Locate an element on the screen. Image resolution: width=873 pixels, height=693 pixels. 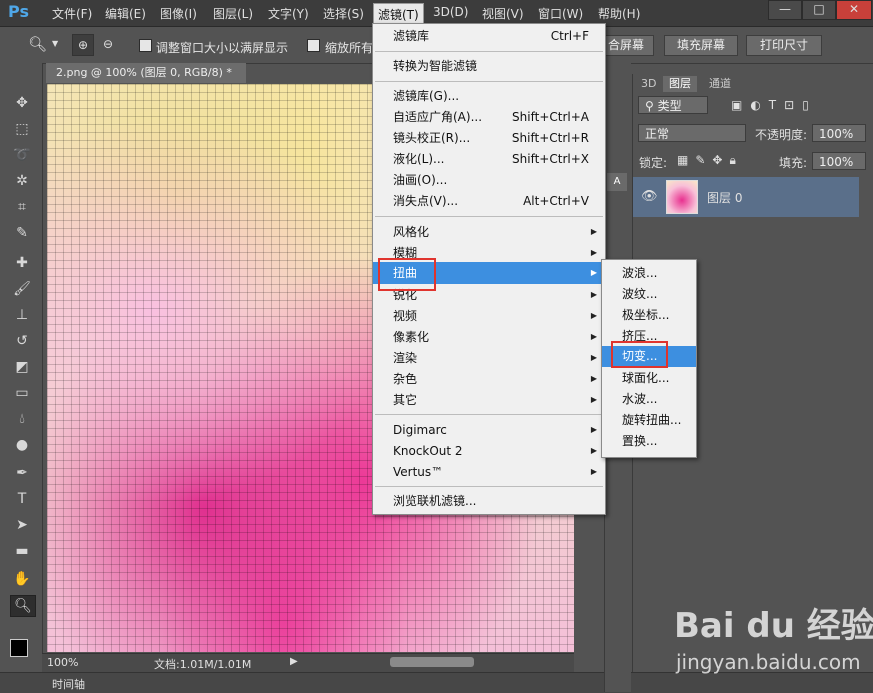
crop-tool-icon: ⌗ is located at coordinates (22, 207).